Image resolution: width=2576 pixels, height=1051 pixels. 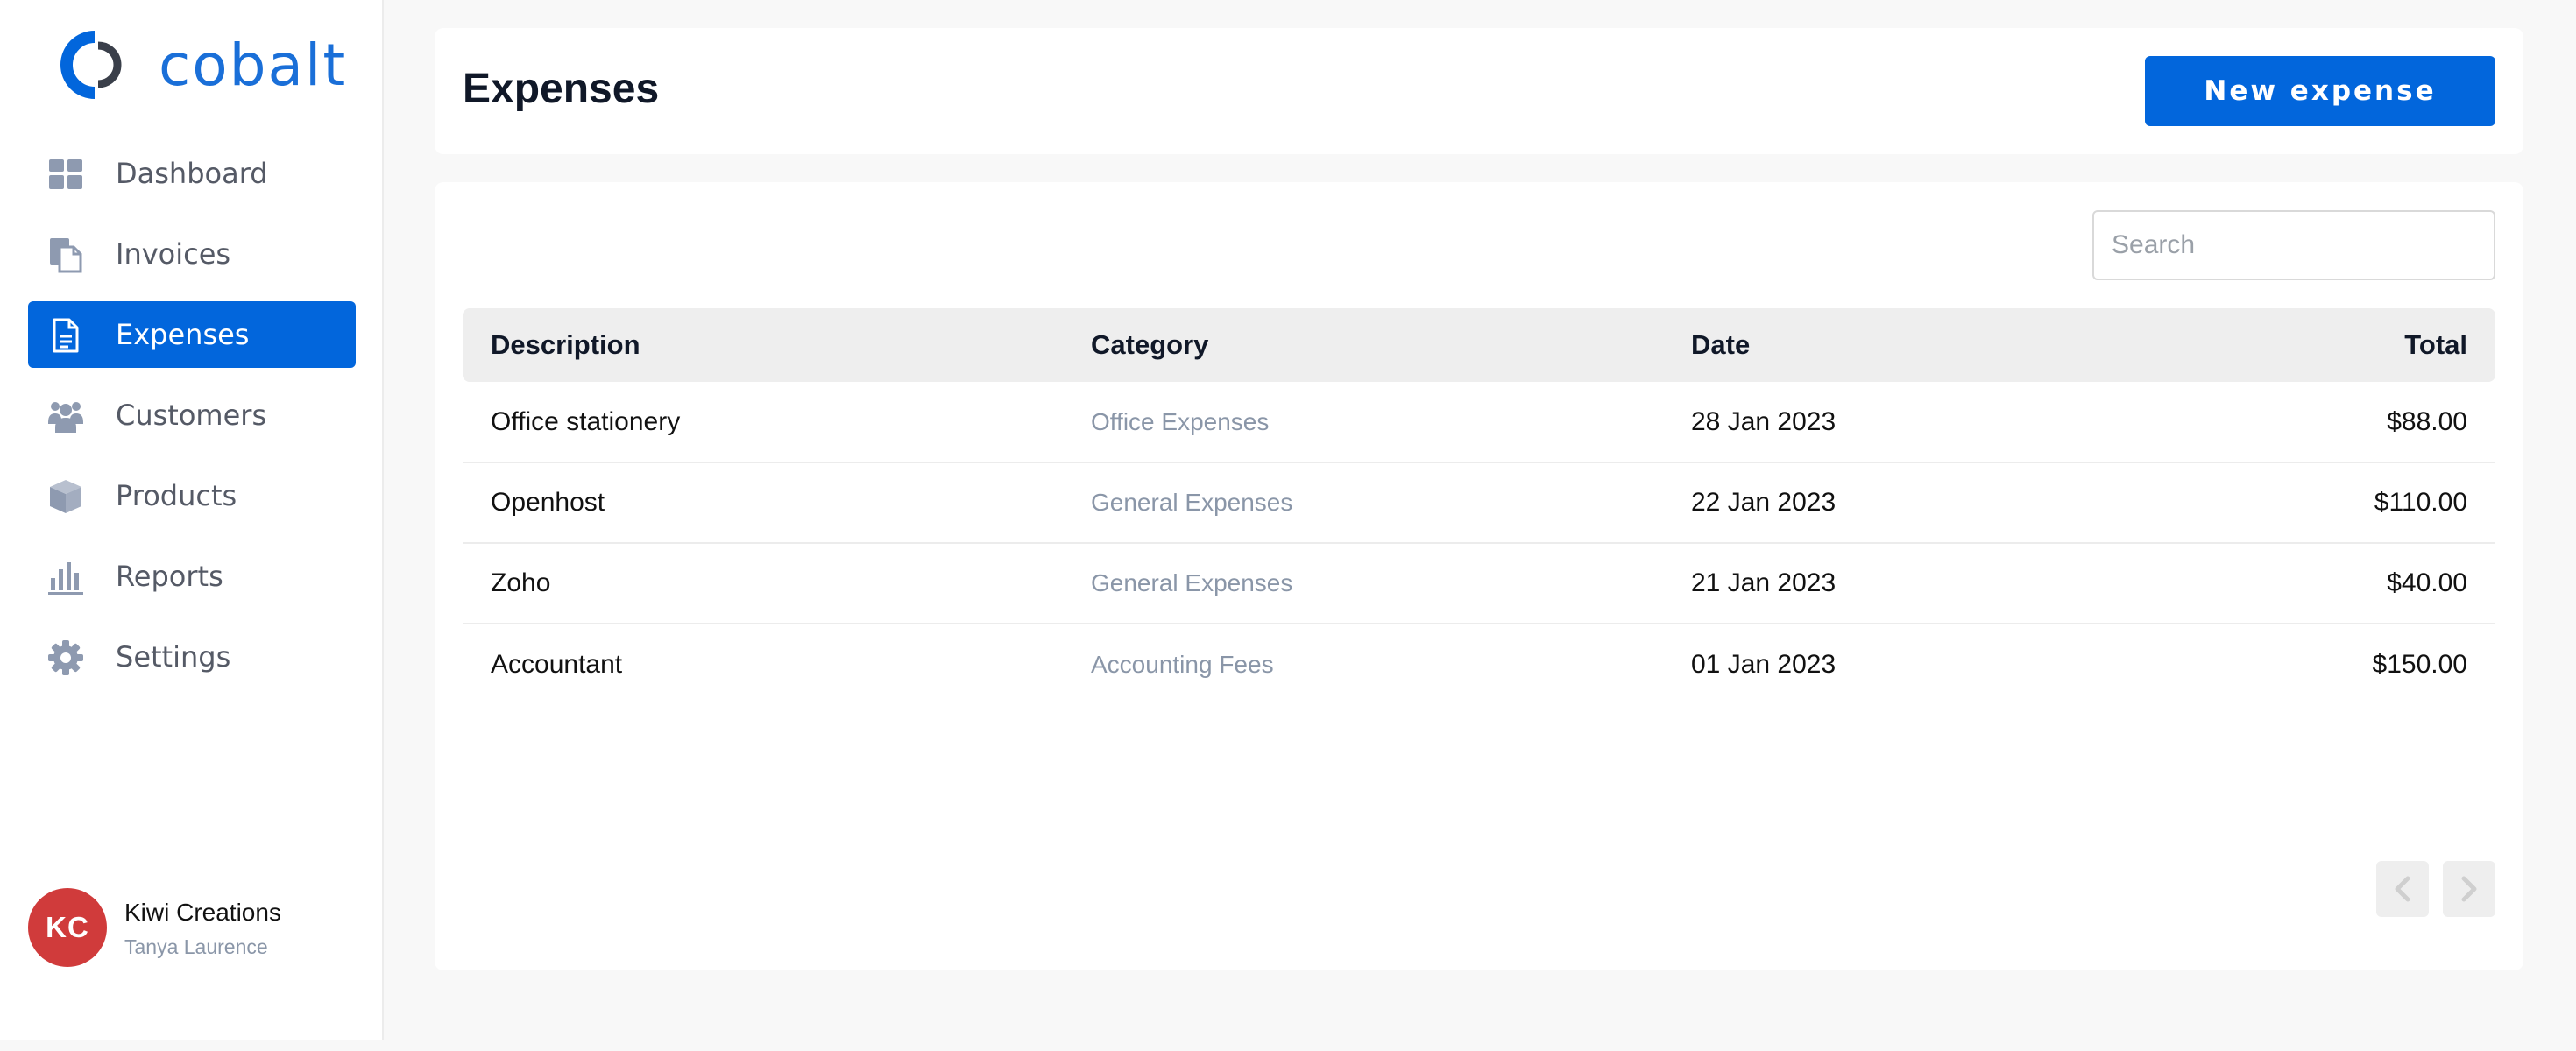 I want to click on sidebar-item-reports: Reports, so click(x=192, y=576).